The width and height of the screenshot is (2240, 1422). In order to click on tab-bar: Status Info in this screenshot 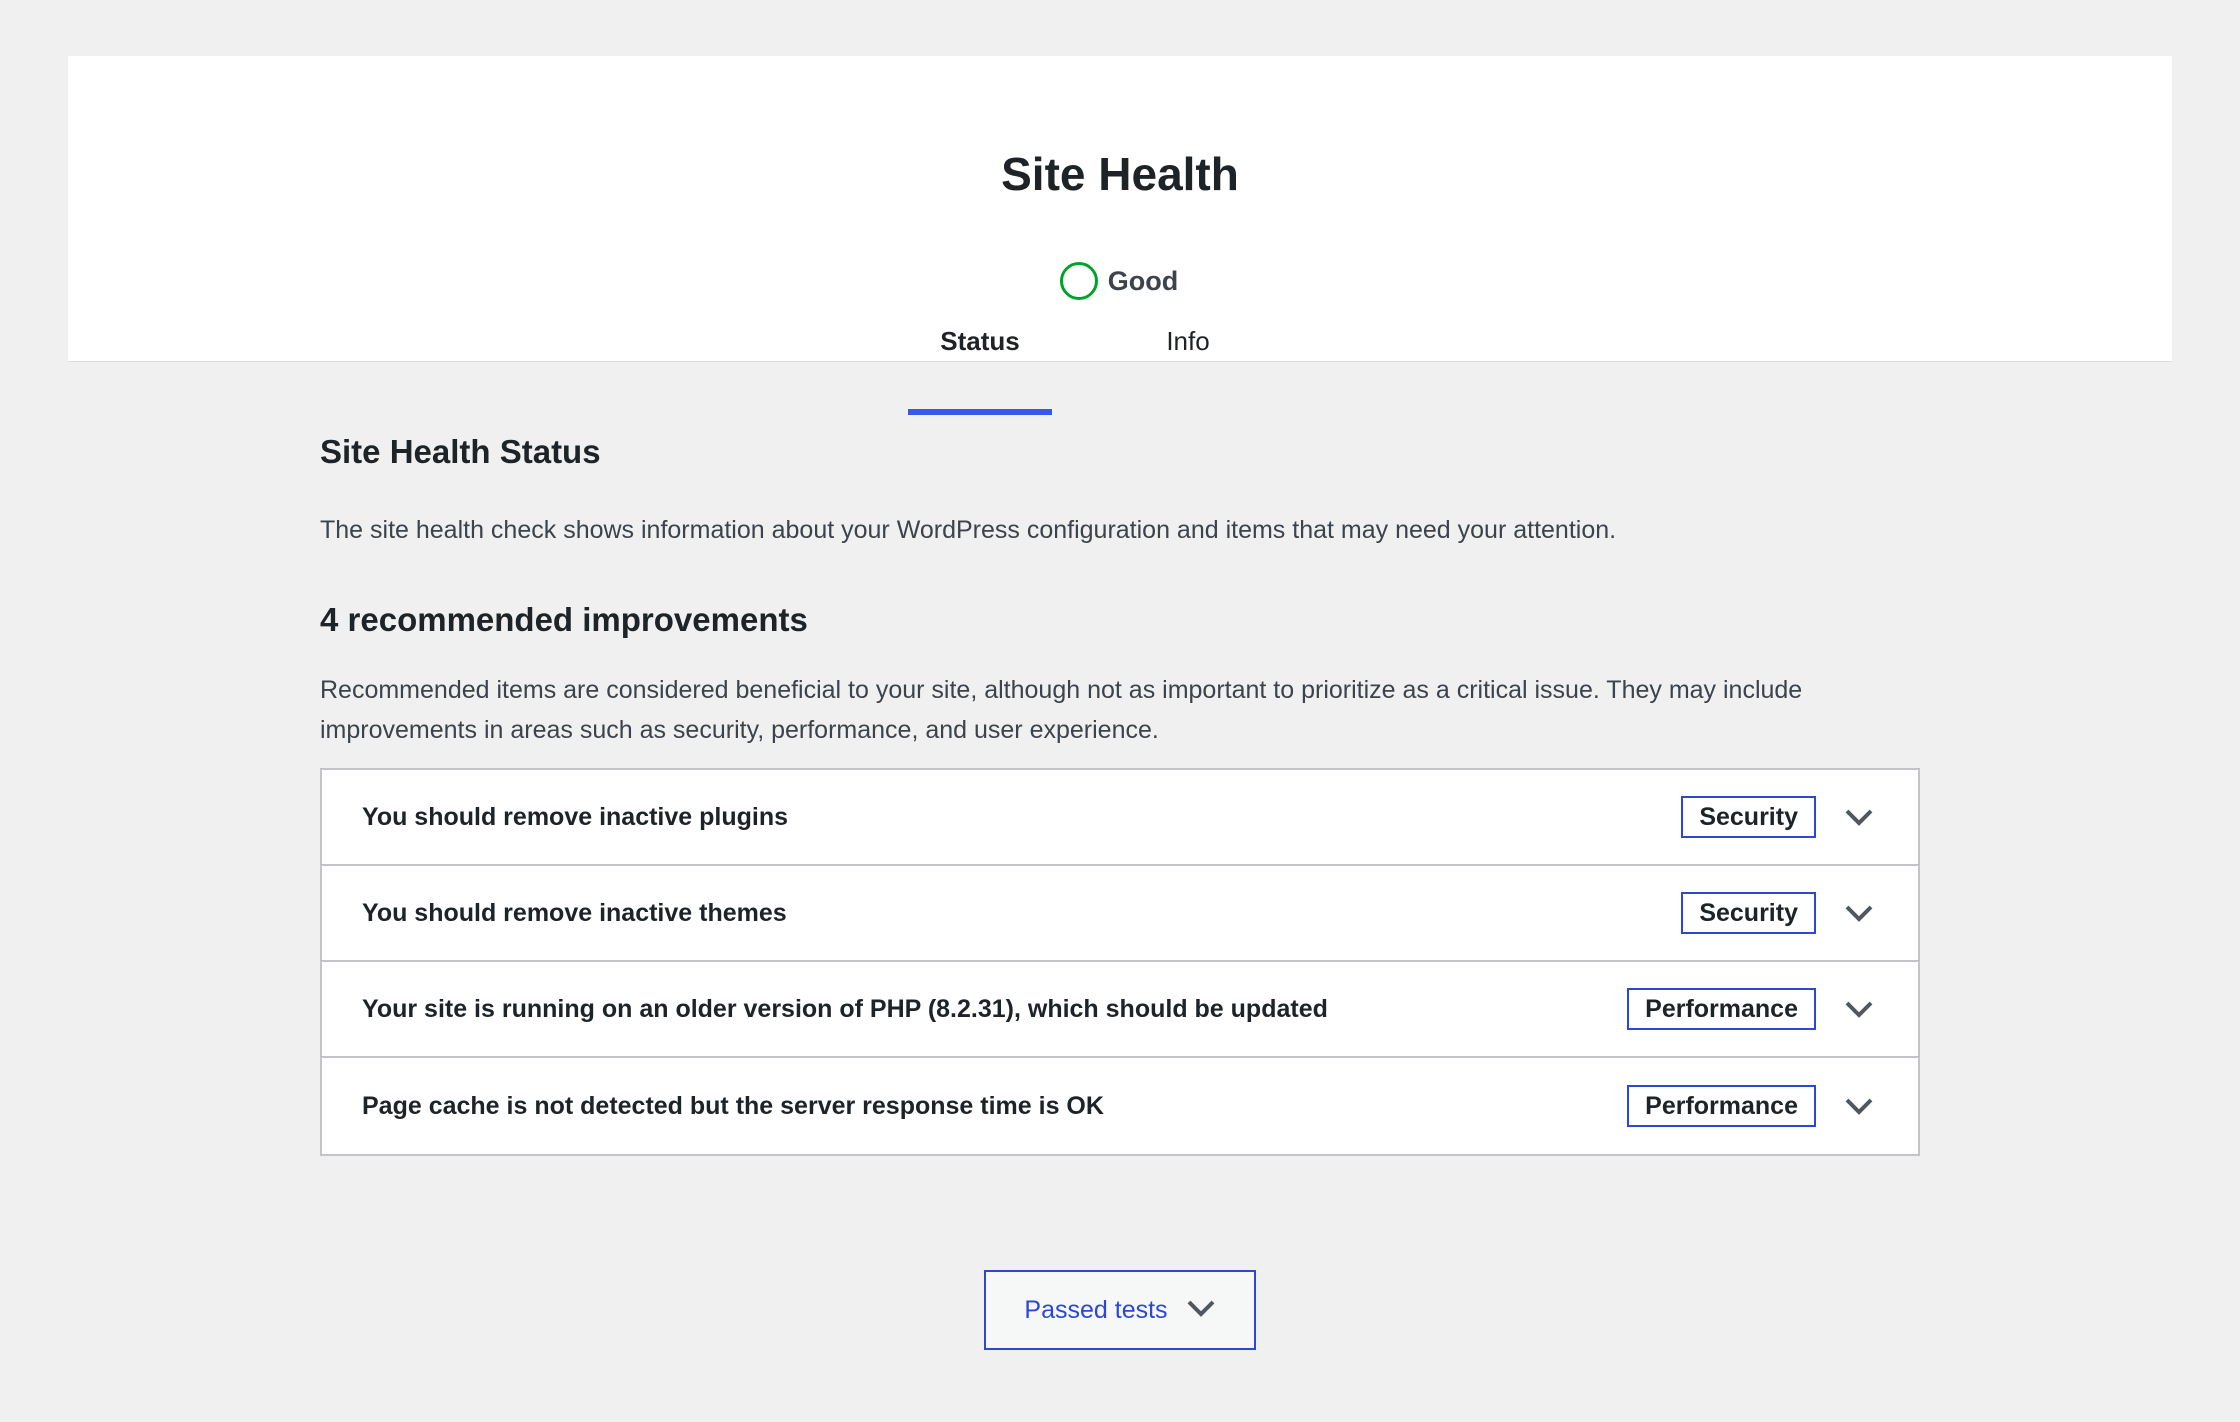, I will do `click(1120, 369)`.